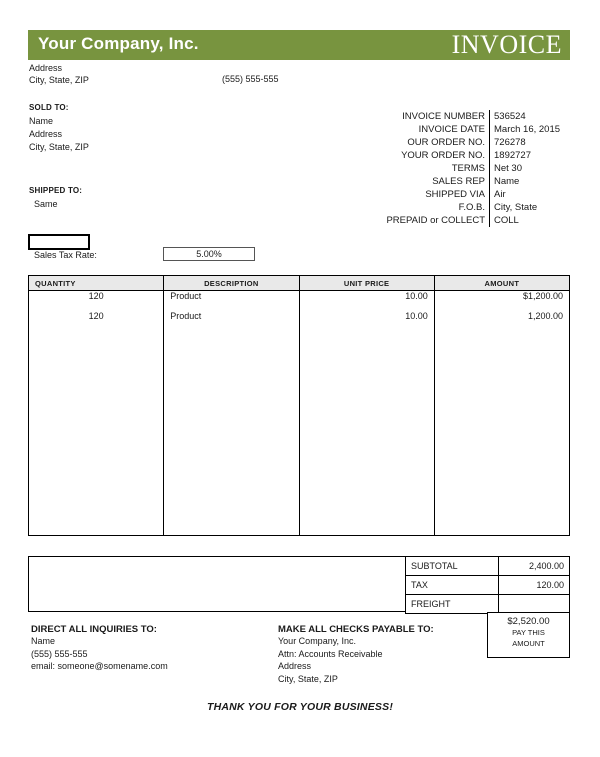 This screenshot has height=757, width=600. What do you see at coordinates (534, 566) in the screenshot?
I see `subtotal-value: 2,400.00` at bounding box center [534, 566].